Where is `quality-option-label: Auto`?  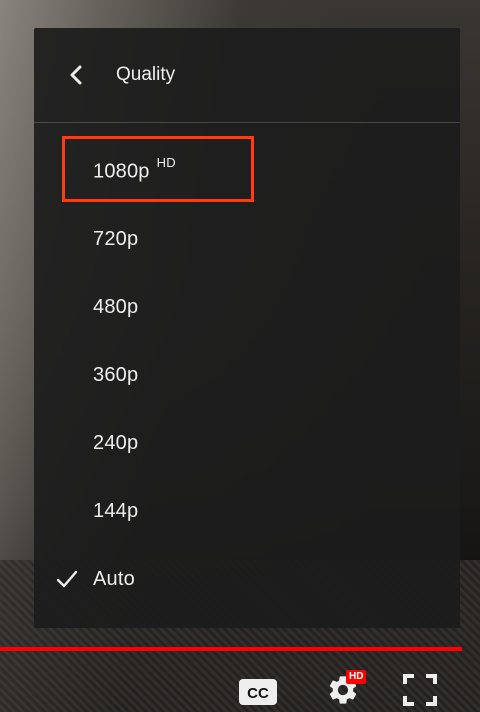 quality-option-label: Auto is located at coordinates (114, 578).